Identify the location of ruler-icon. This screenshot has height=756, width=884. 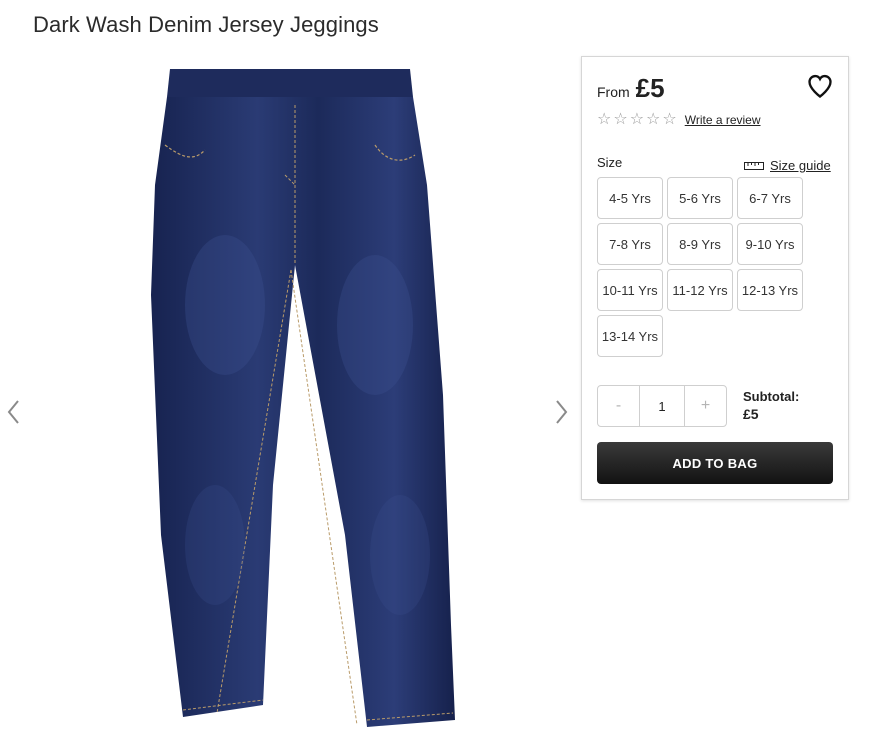
(754, 165).